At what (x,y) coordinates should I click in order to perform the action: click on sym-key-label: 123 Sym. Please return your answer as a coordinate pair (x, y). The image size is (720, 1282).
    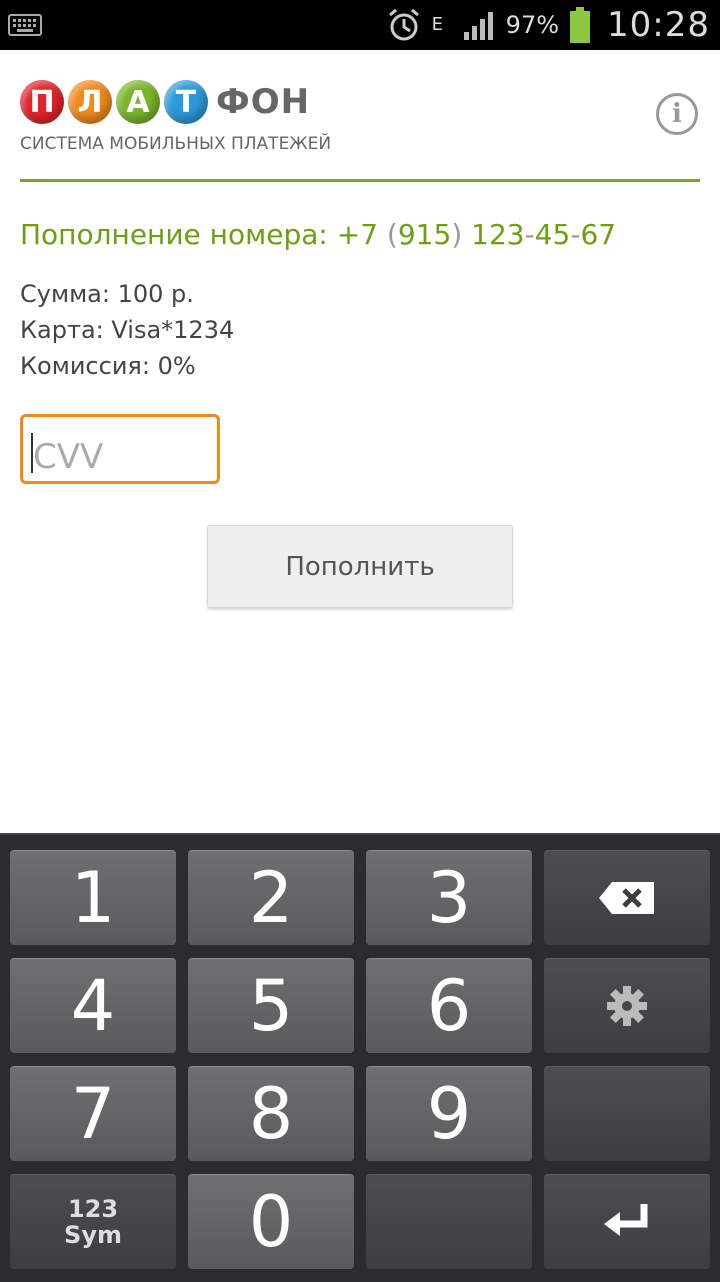
    Looking at the image, I should click on (93, 1222).